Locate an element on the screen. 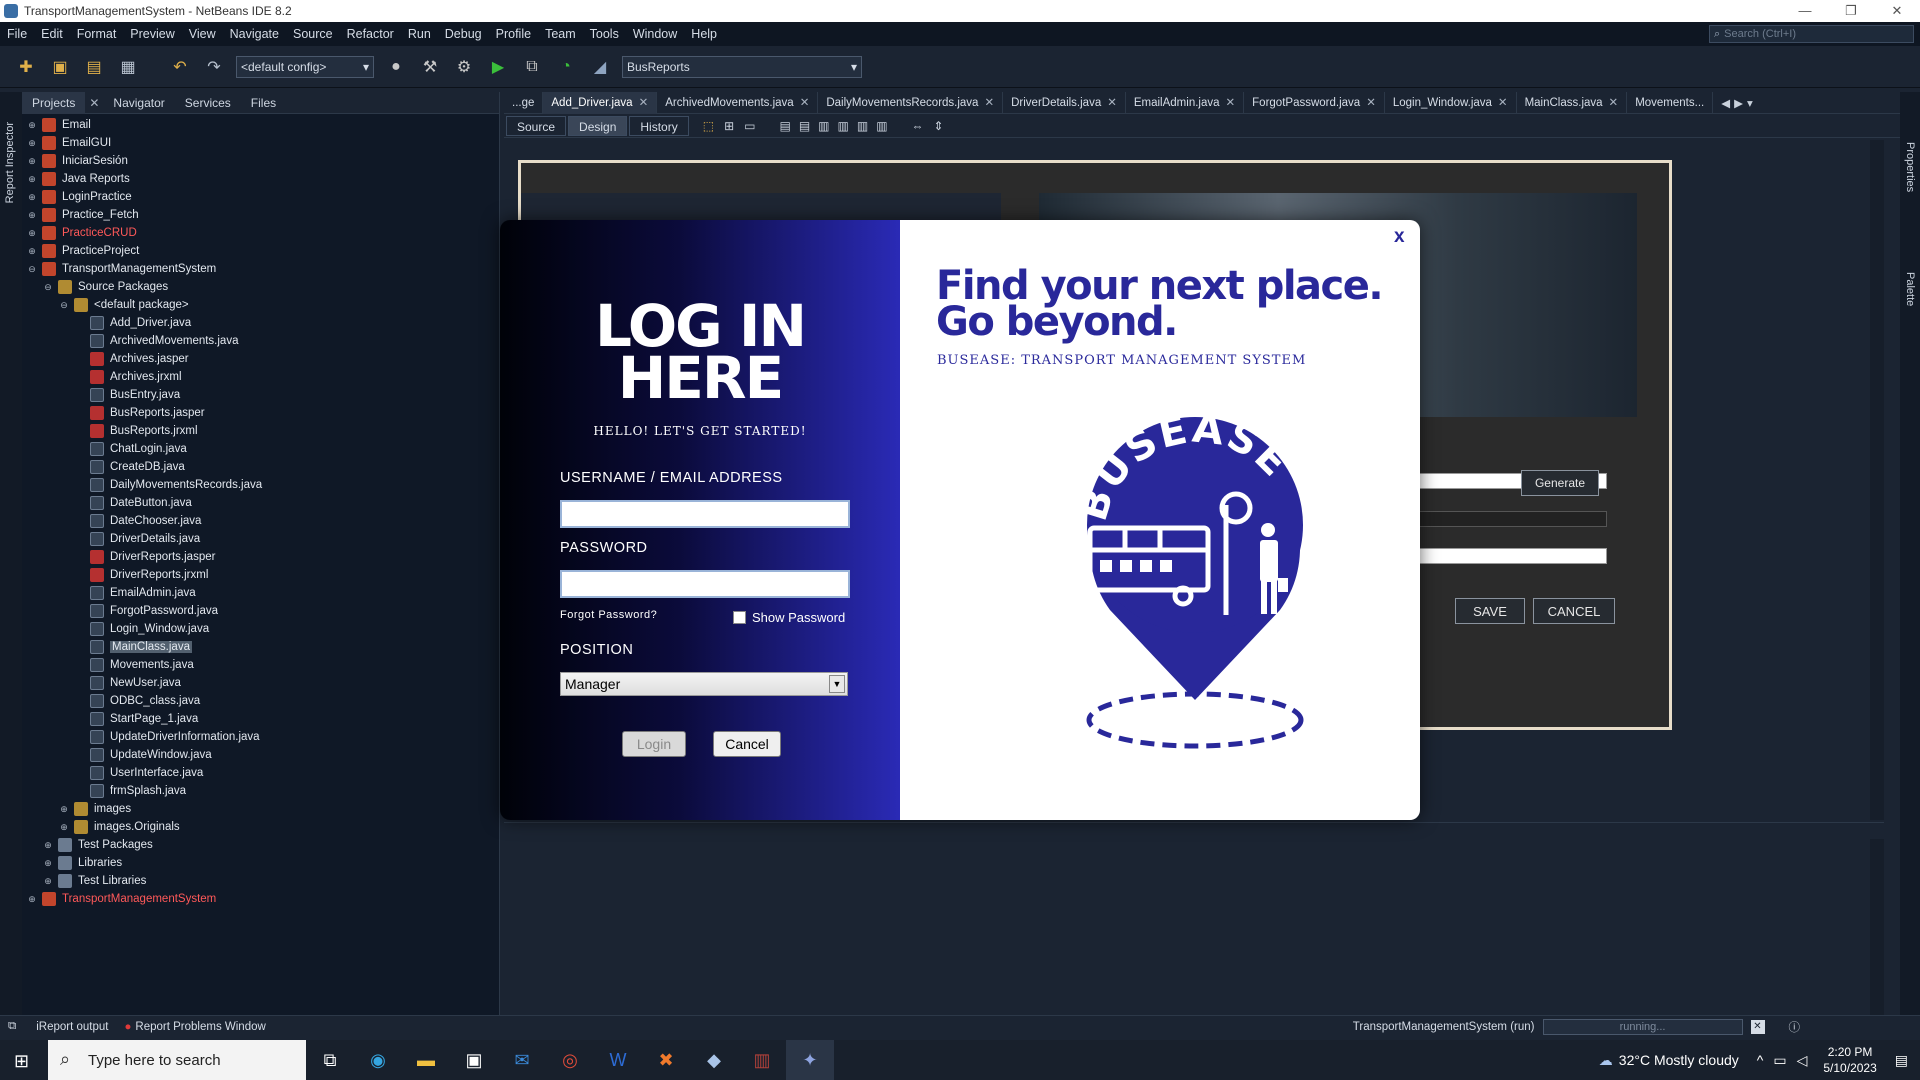 The height and width of the screenshot is (1080, 1920). report-icon: ◢ is located at coordinates (600, 67).